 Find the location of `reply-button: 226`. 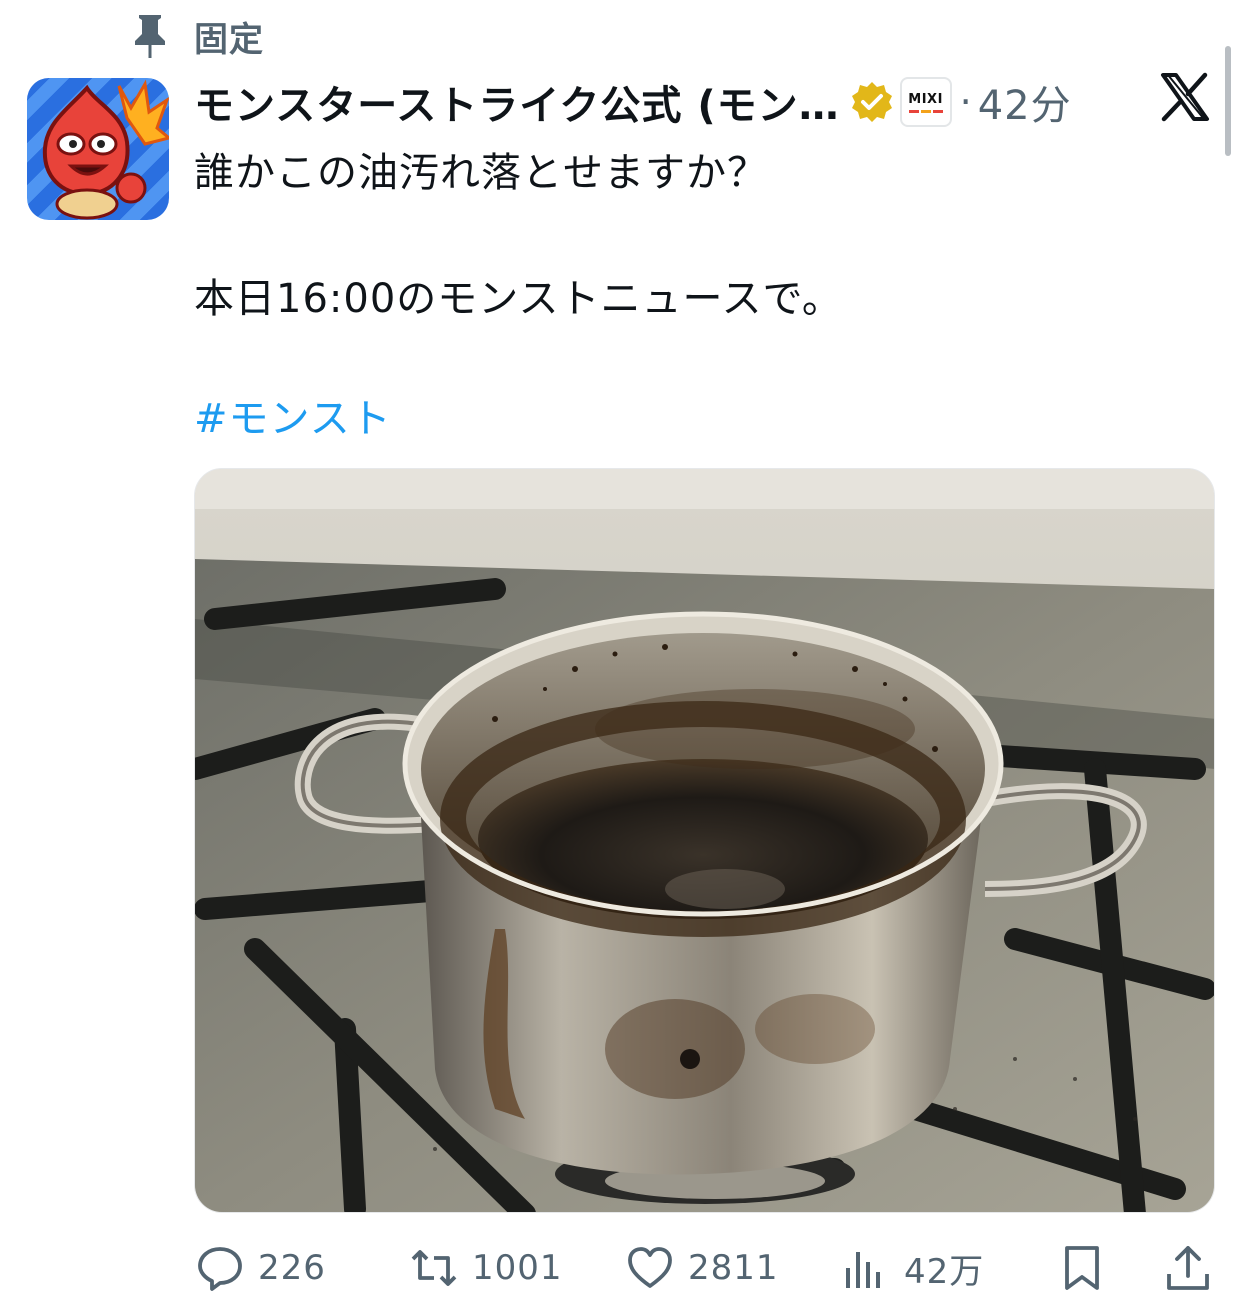

reply-button: 226 is located at coordinates (261, 1268).